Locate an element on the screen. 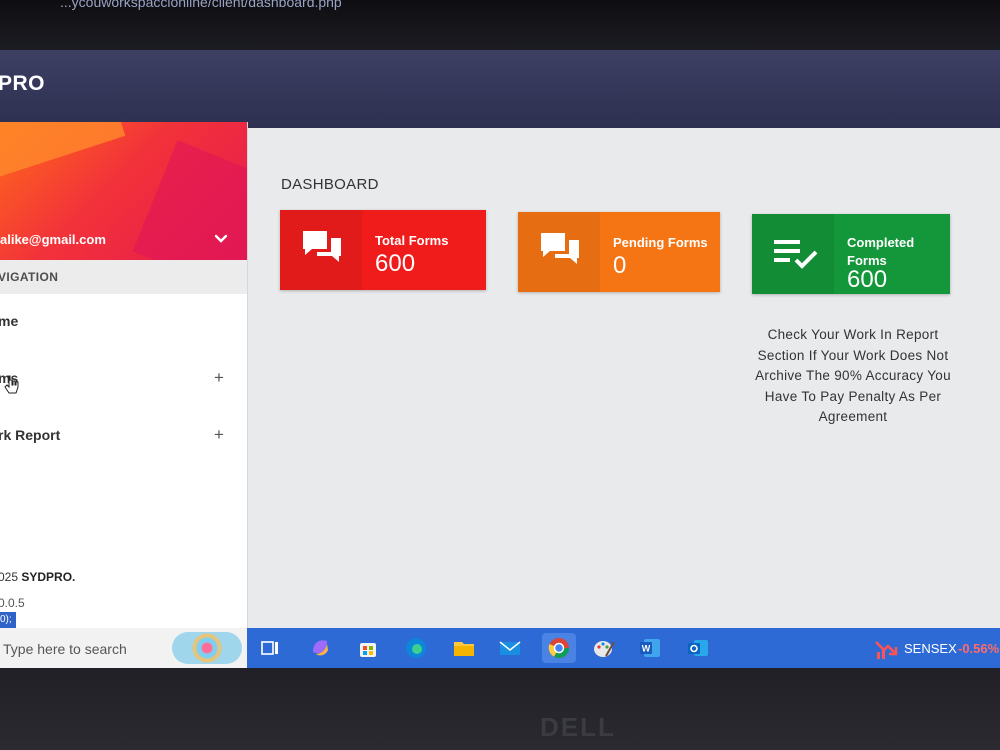  sidebar-item-label: me is located at coordinates (9, 321).